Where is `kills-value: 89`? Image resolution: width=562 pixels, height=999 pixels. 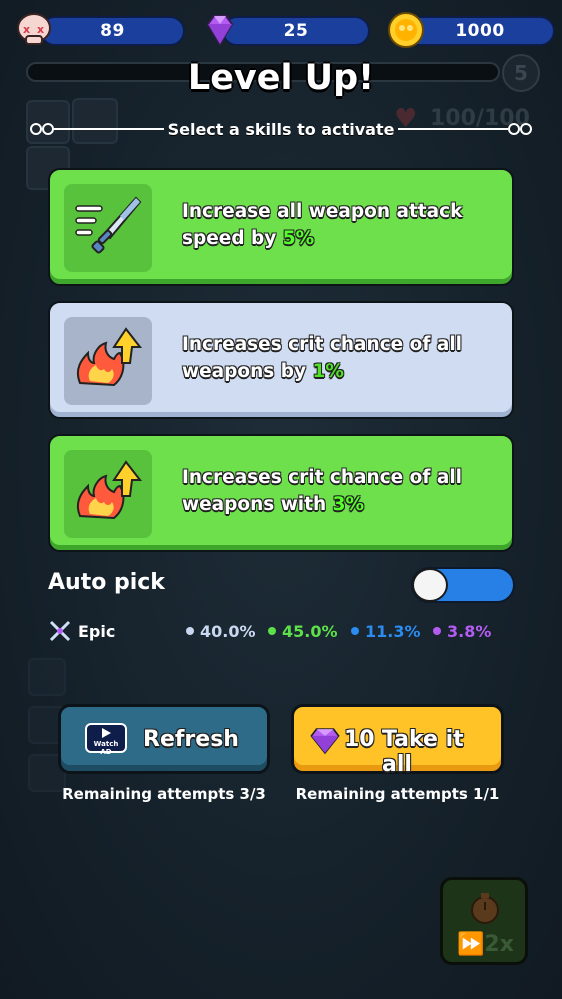 kills-value: 89 is located at coordinates (112, 31).